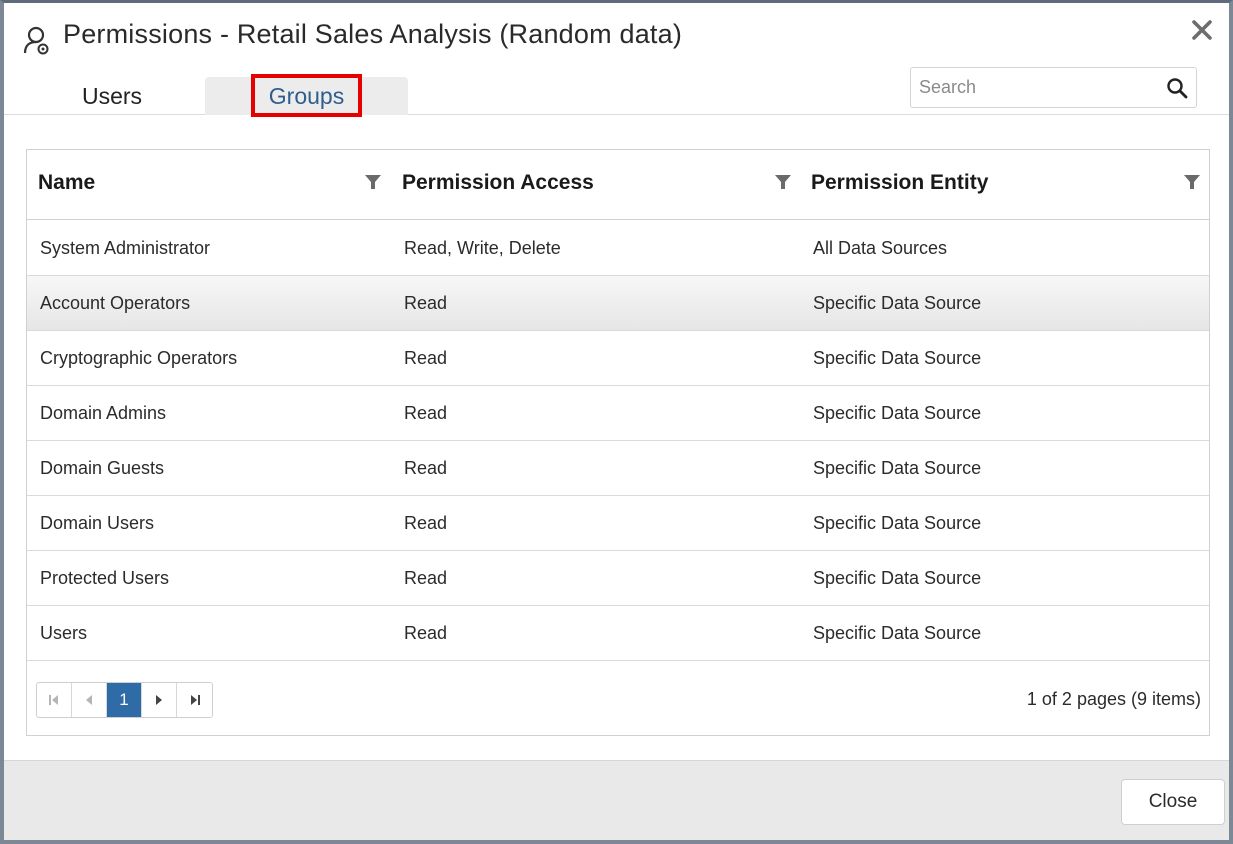 Image resolution: width=1233 pixels, height=844 pixels. I want to click on user-permission-icon, so click(37, 41).